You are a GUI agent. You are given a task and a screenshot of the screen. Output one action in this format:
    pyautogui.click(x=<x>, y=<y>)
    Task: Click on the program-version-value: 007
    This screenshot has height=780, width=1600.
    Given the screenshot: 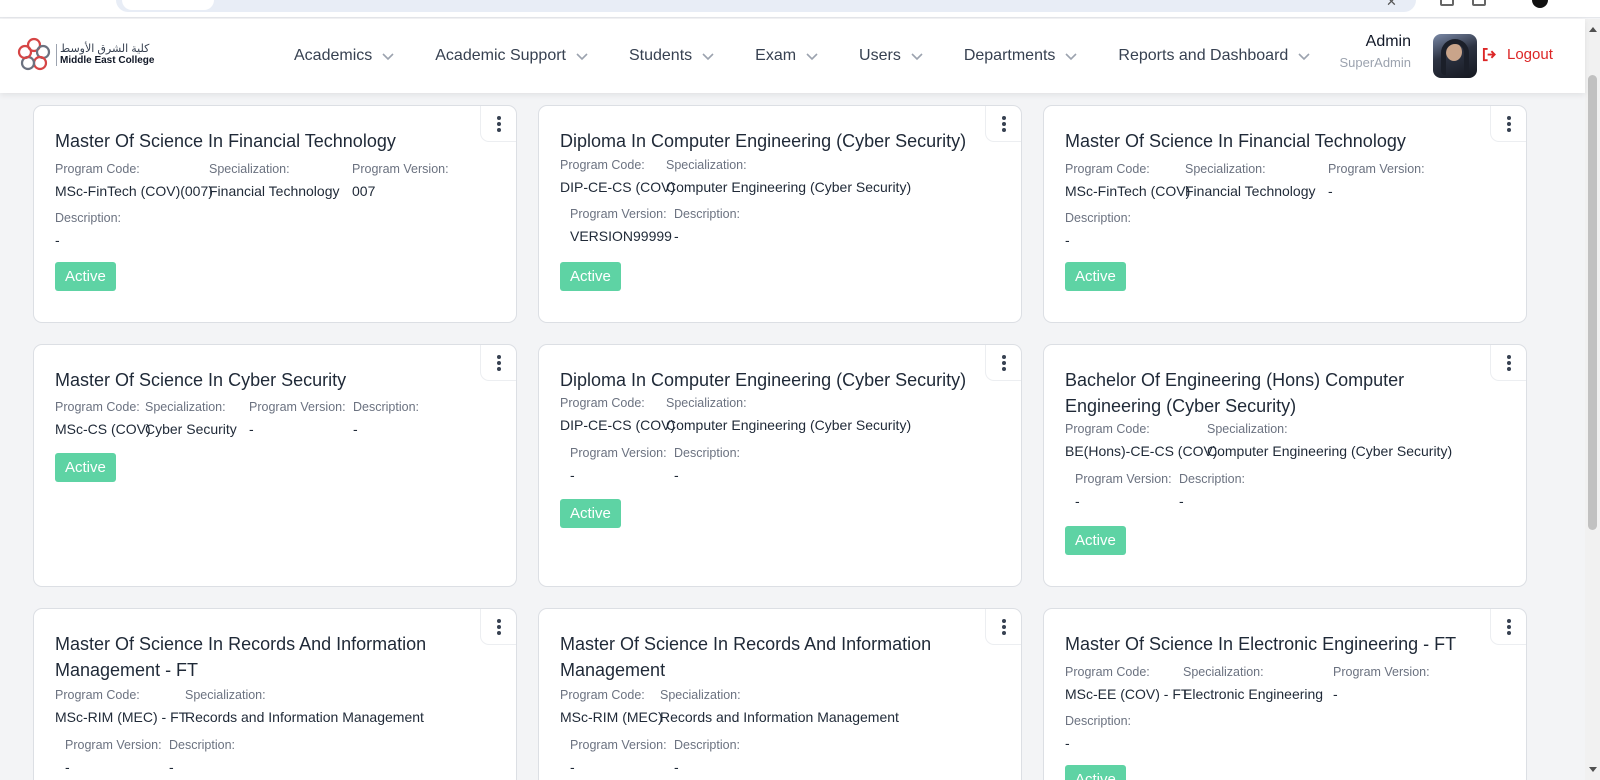 What is the action you would take?
    pyautogui.click(x=364, y=191)
    